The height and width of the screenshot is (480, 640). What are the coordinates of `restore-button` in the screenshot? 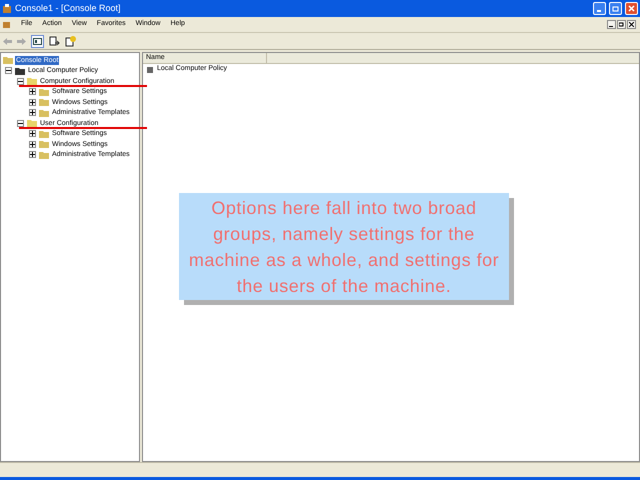 It's located at (621, 24).